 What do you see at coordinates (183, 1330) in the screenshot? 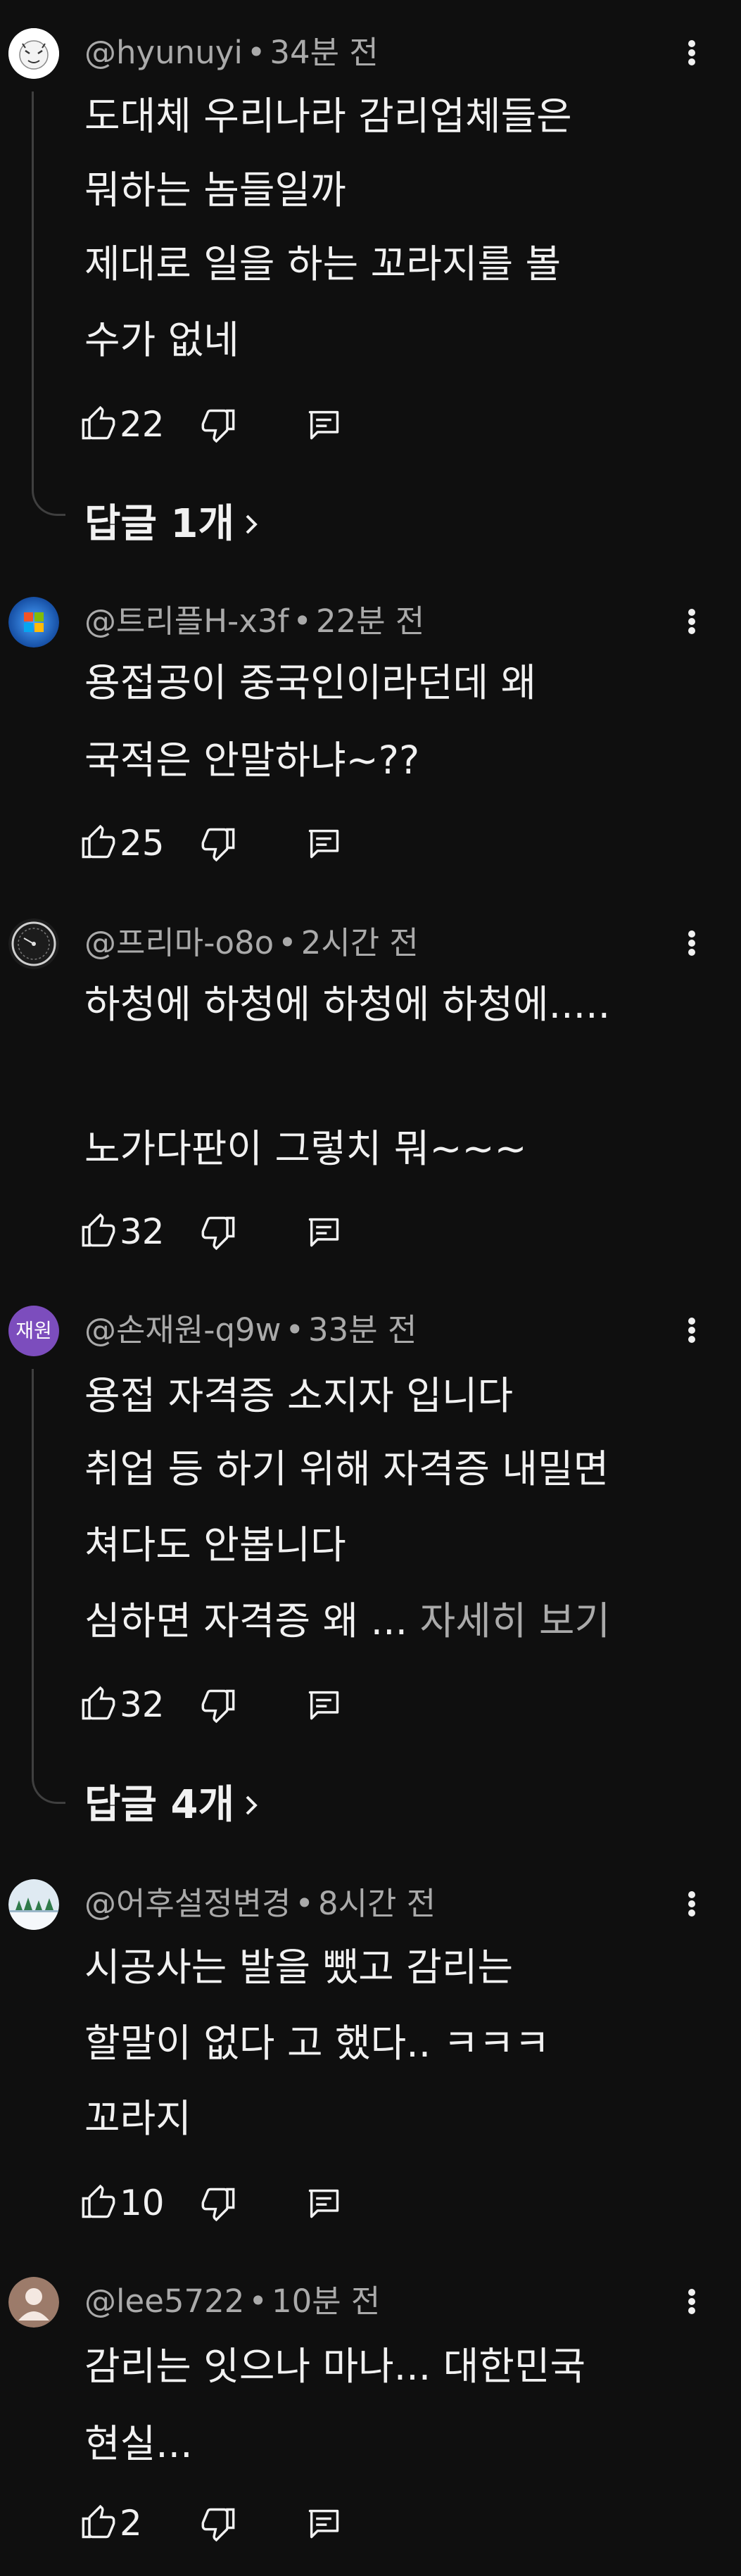
I see `author-name: @손재원-q9w` at bounding box center [183, 1330].